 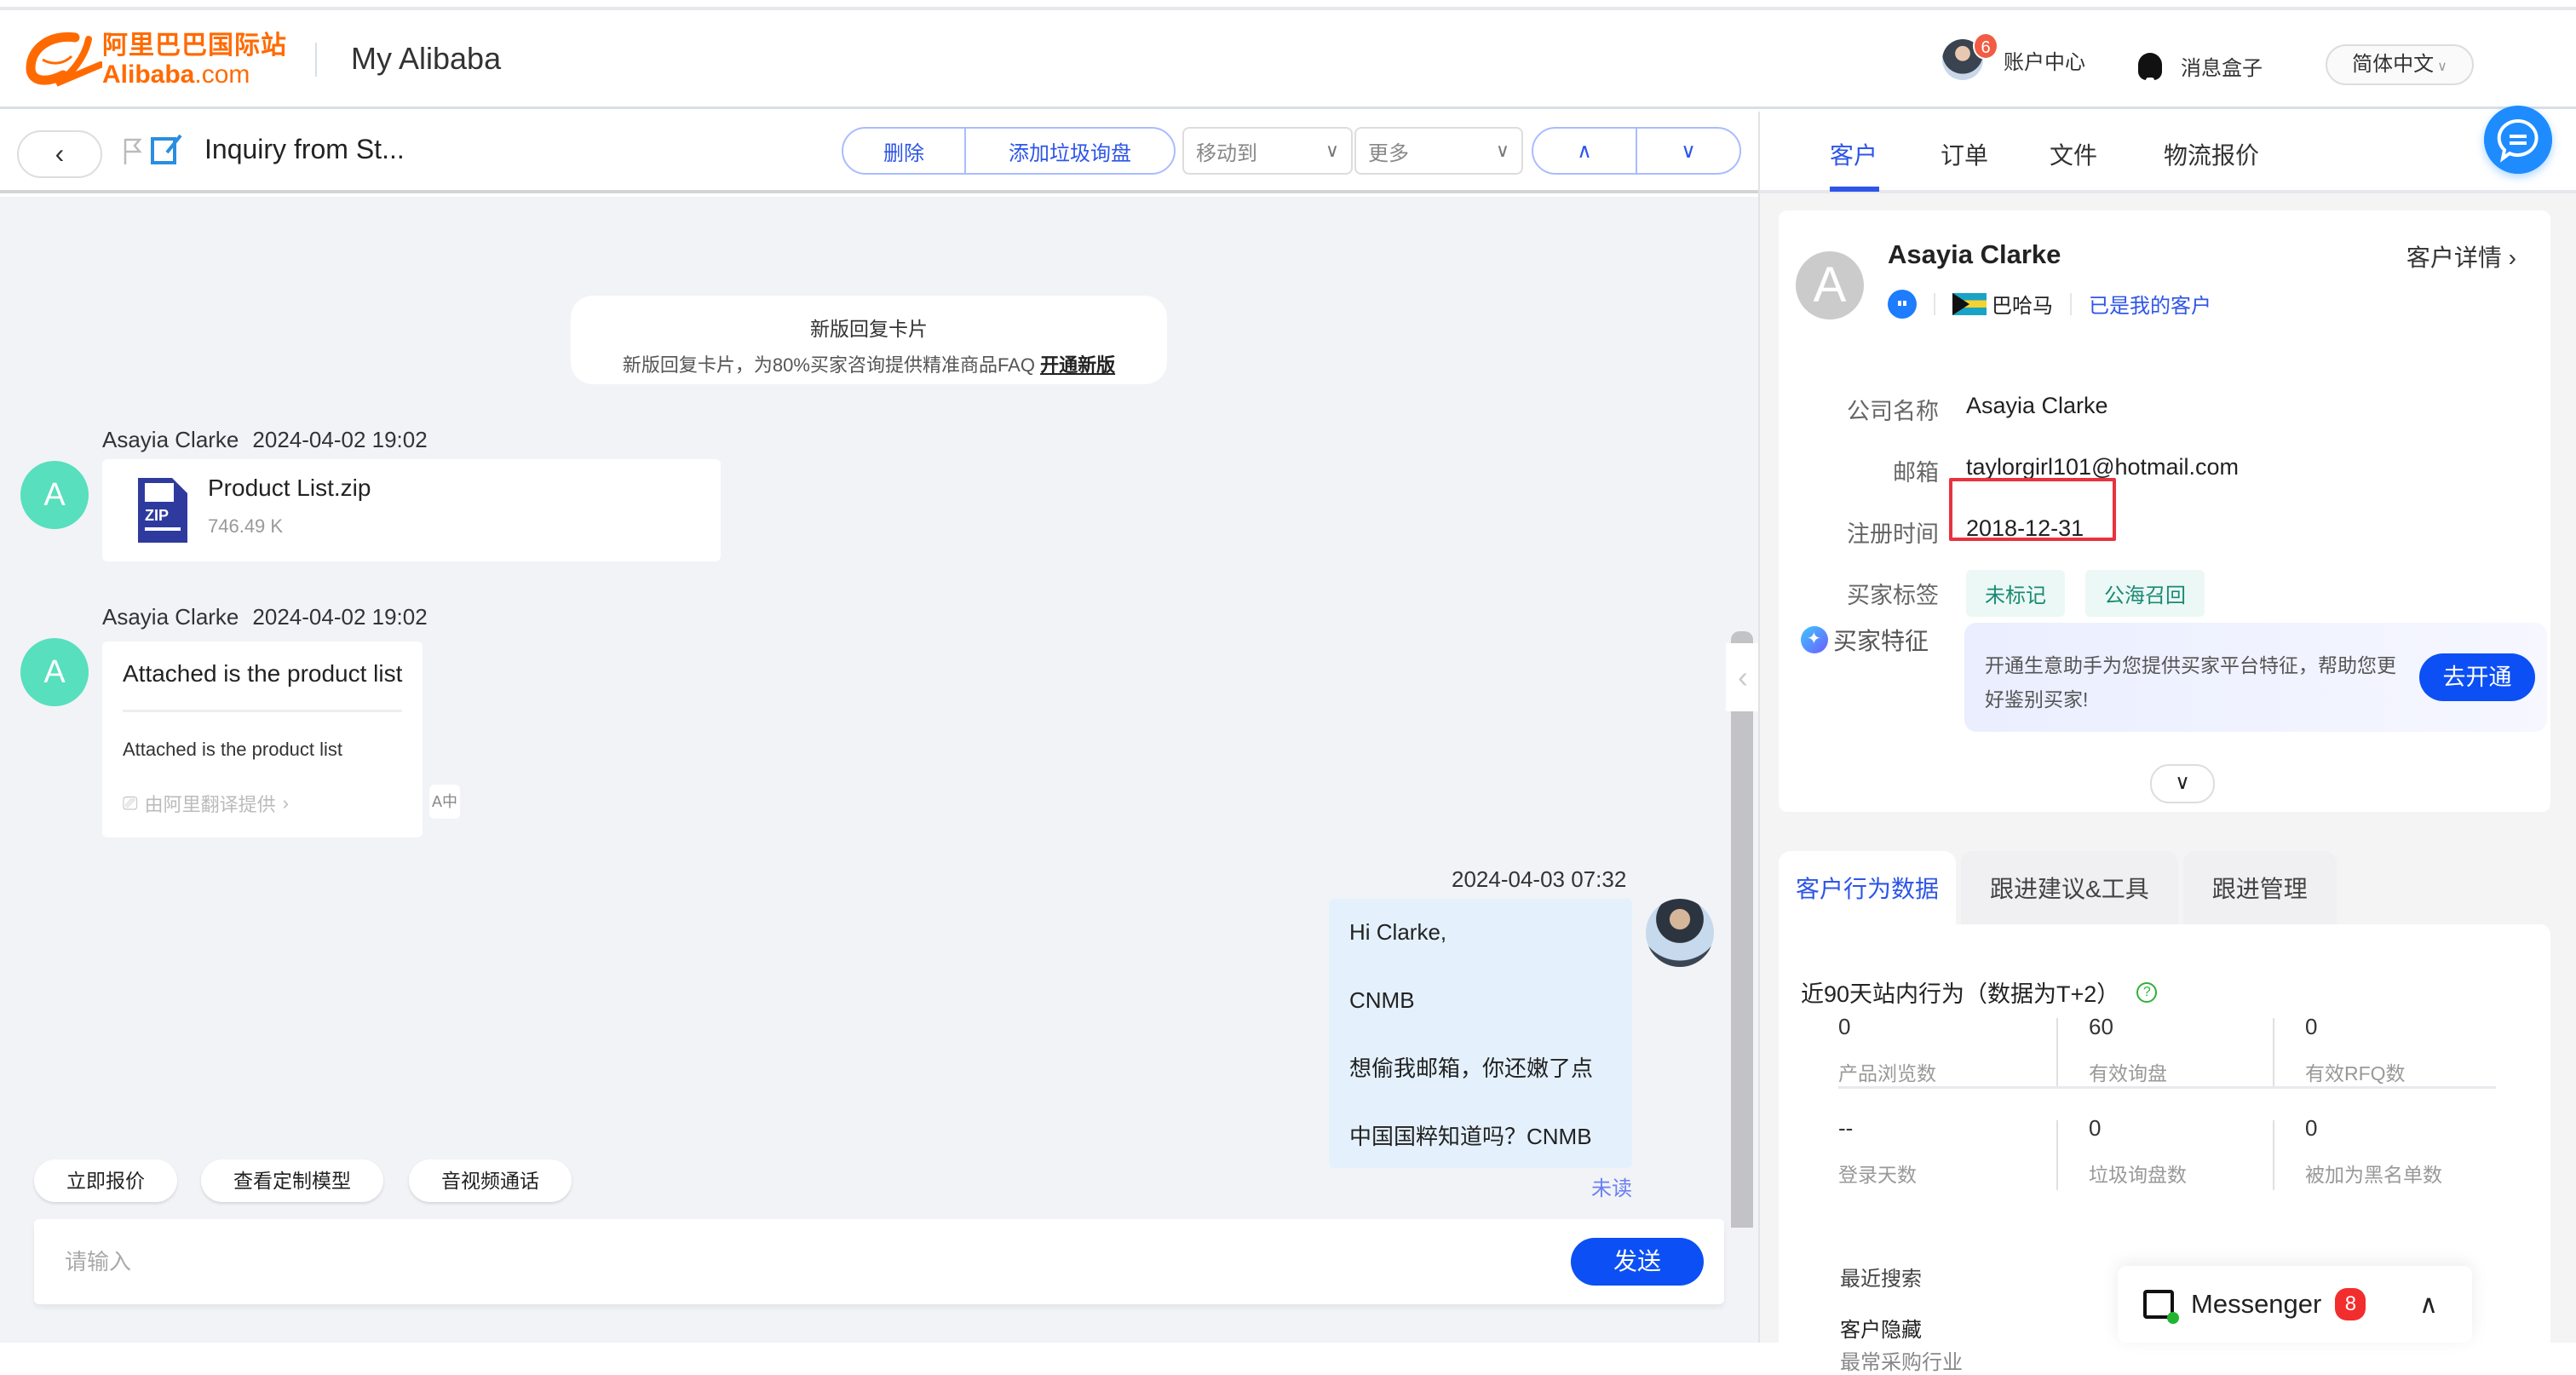 I want to click on chevron-left-icon: ‹, so click(x=60, y=153).